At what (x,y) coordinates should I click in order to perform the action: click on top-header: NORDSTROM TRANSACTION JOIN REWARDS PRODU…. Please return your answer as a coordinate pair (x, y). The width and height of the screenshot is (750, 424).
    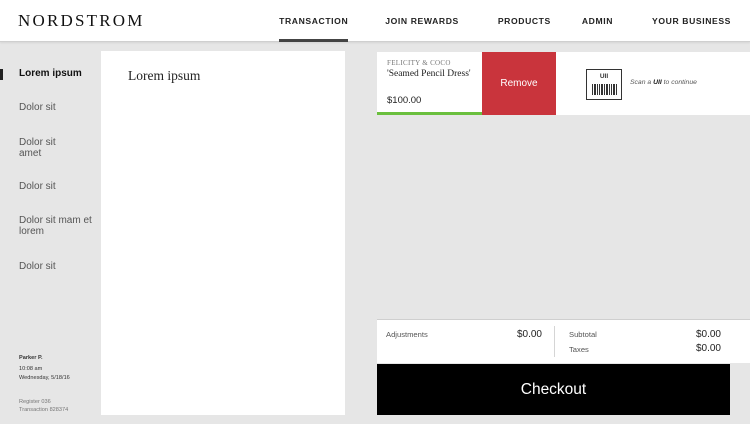
    Looking at the image, I should click on (375, 21).